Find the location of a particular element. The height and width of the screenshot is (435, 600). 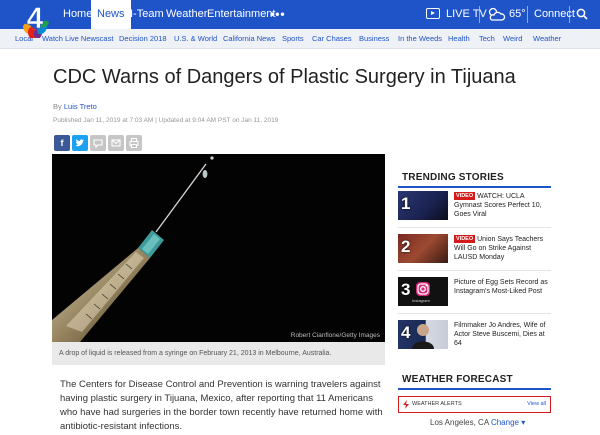

weather-alerts-bar: WEATHER ALERTS View all is located at coordinates (474, 404).